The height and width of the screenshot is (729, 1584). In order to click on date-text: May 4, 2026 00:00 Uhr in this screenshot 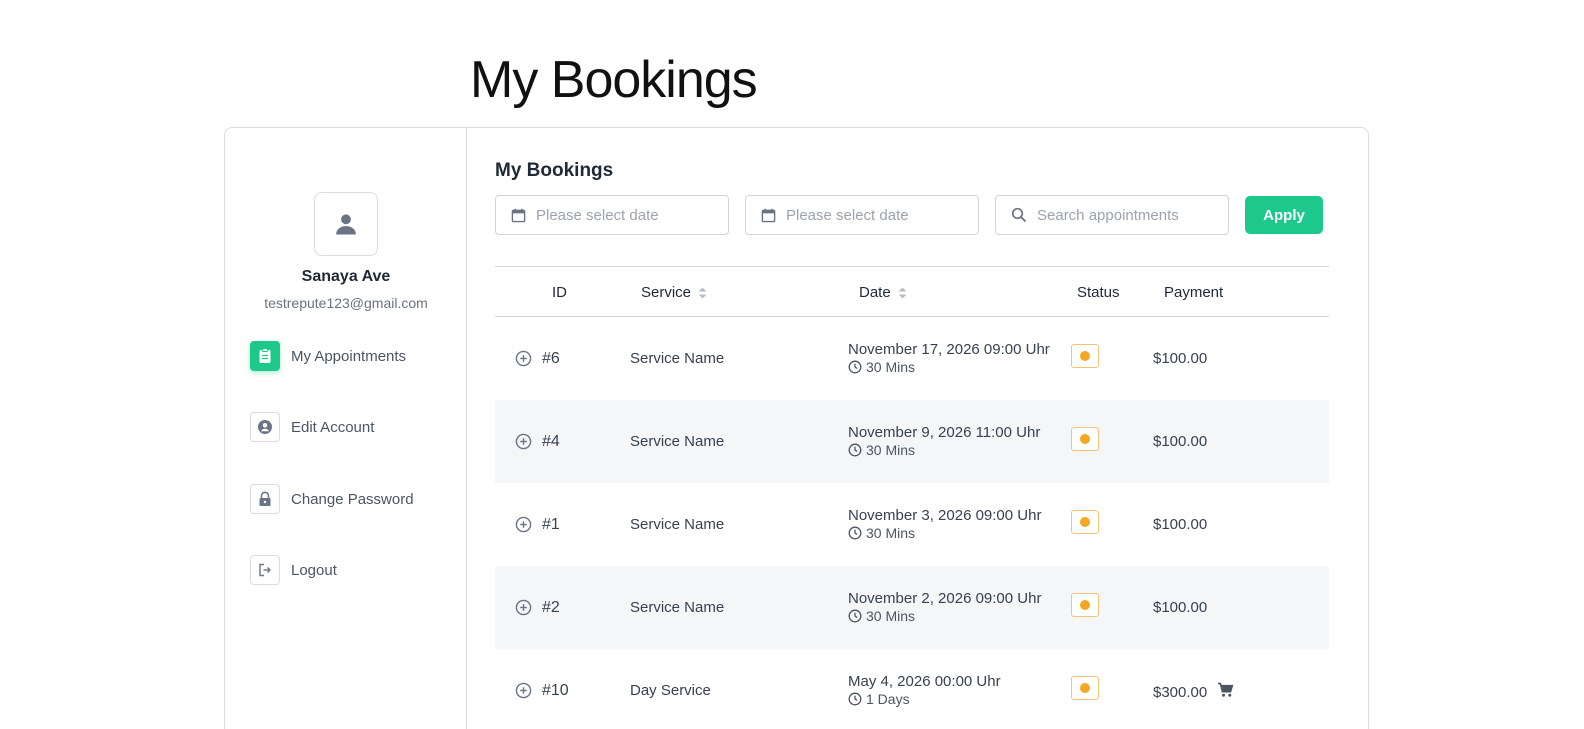, I will do `click(924, 681)`.